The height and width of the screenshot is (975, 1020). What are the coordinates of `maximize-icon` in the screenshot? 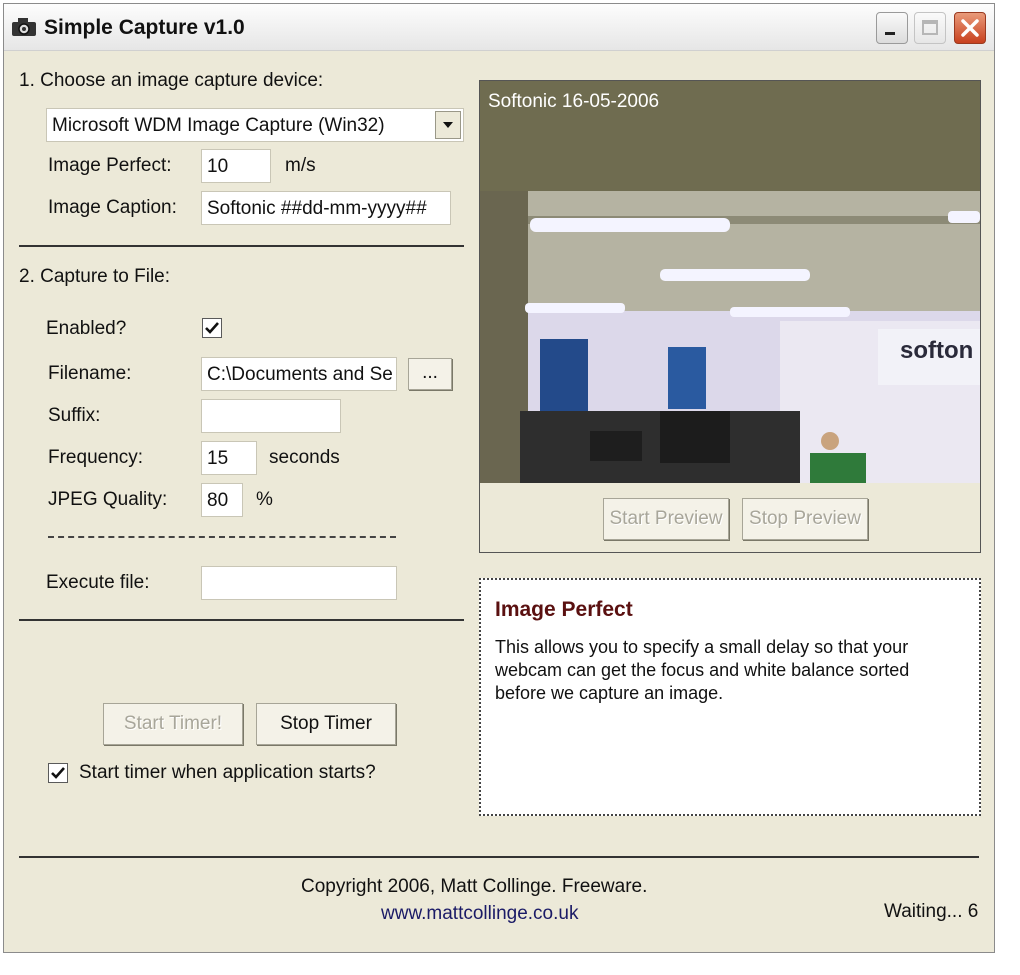 It's located at (930, 27).